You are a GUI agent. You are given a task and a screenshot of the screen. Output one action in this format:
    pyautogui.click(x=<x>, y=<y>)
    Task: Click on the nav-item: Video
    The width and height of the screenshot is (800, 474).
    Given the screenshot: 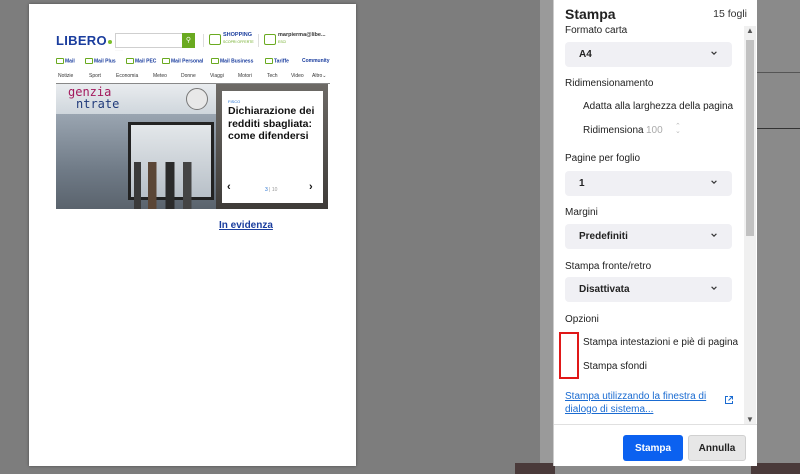 What is the action you would take?
    pyautogui.click(x=297, y=76)
    